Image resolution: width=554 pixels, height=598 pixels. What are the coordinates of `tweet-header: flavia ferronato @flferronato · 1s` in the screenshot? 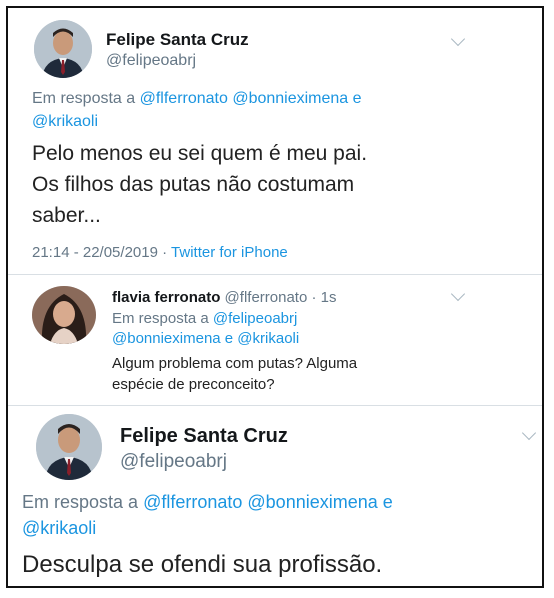 It's located at (224, 297).